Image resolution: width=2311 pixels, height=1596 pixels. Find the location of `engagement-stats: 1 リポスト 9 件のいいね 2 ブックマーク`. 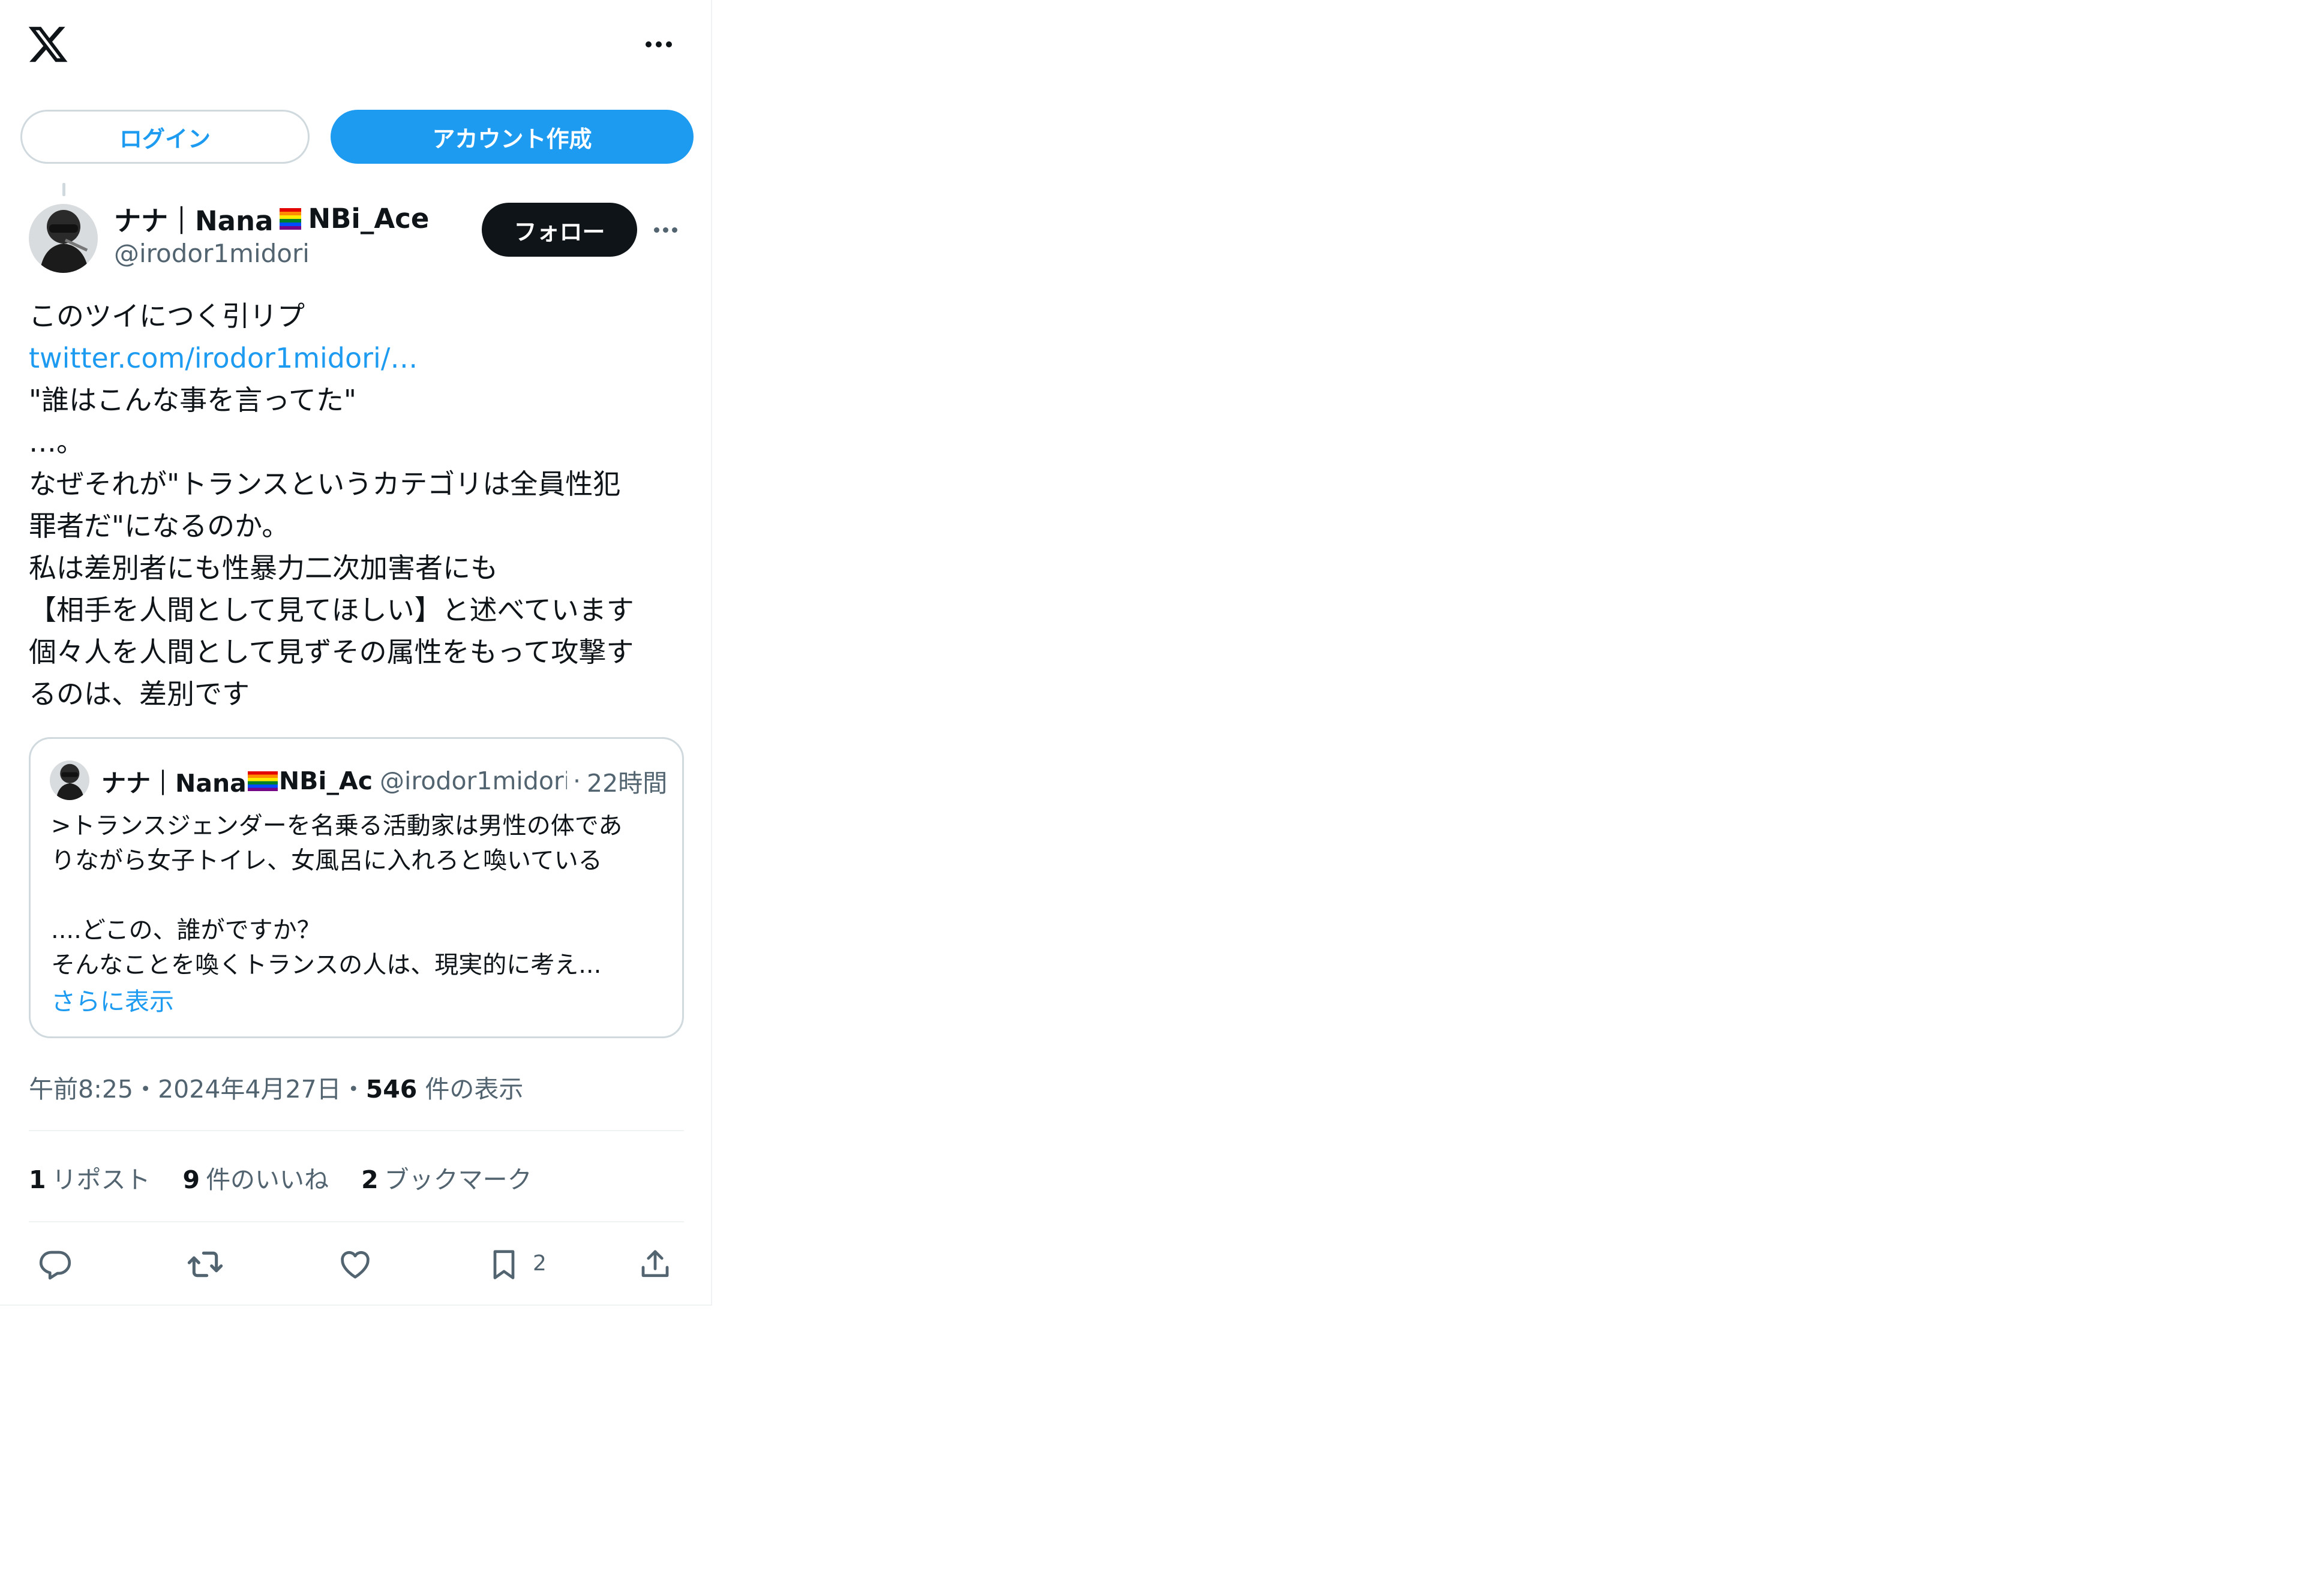

engagement-stats: 1 リポスト 9 件のいいね 2 ブックマーク is located at coordinates (280, 1177).